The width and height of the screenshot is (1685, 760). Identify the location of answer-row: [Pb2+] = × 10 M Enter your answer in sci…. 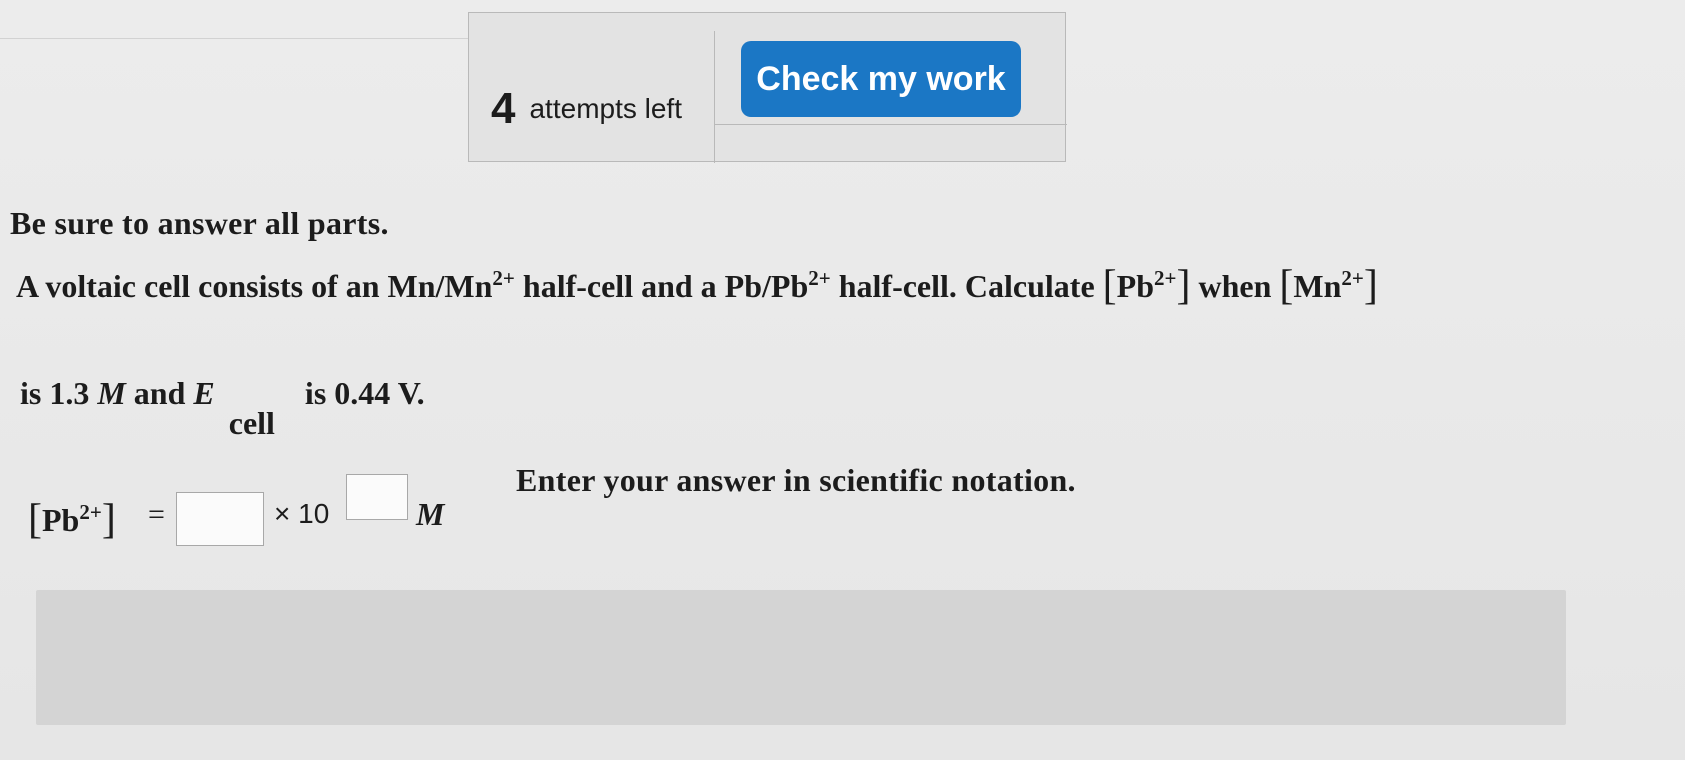
(728, 507).